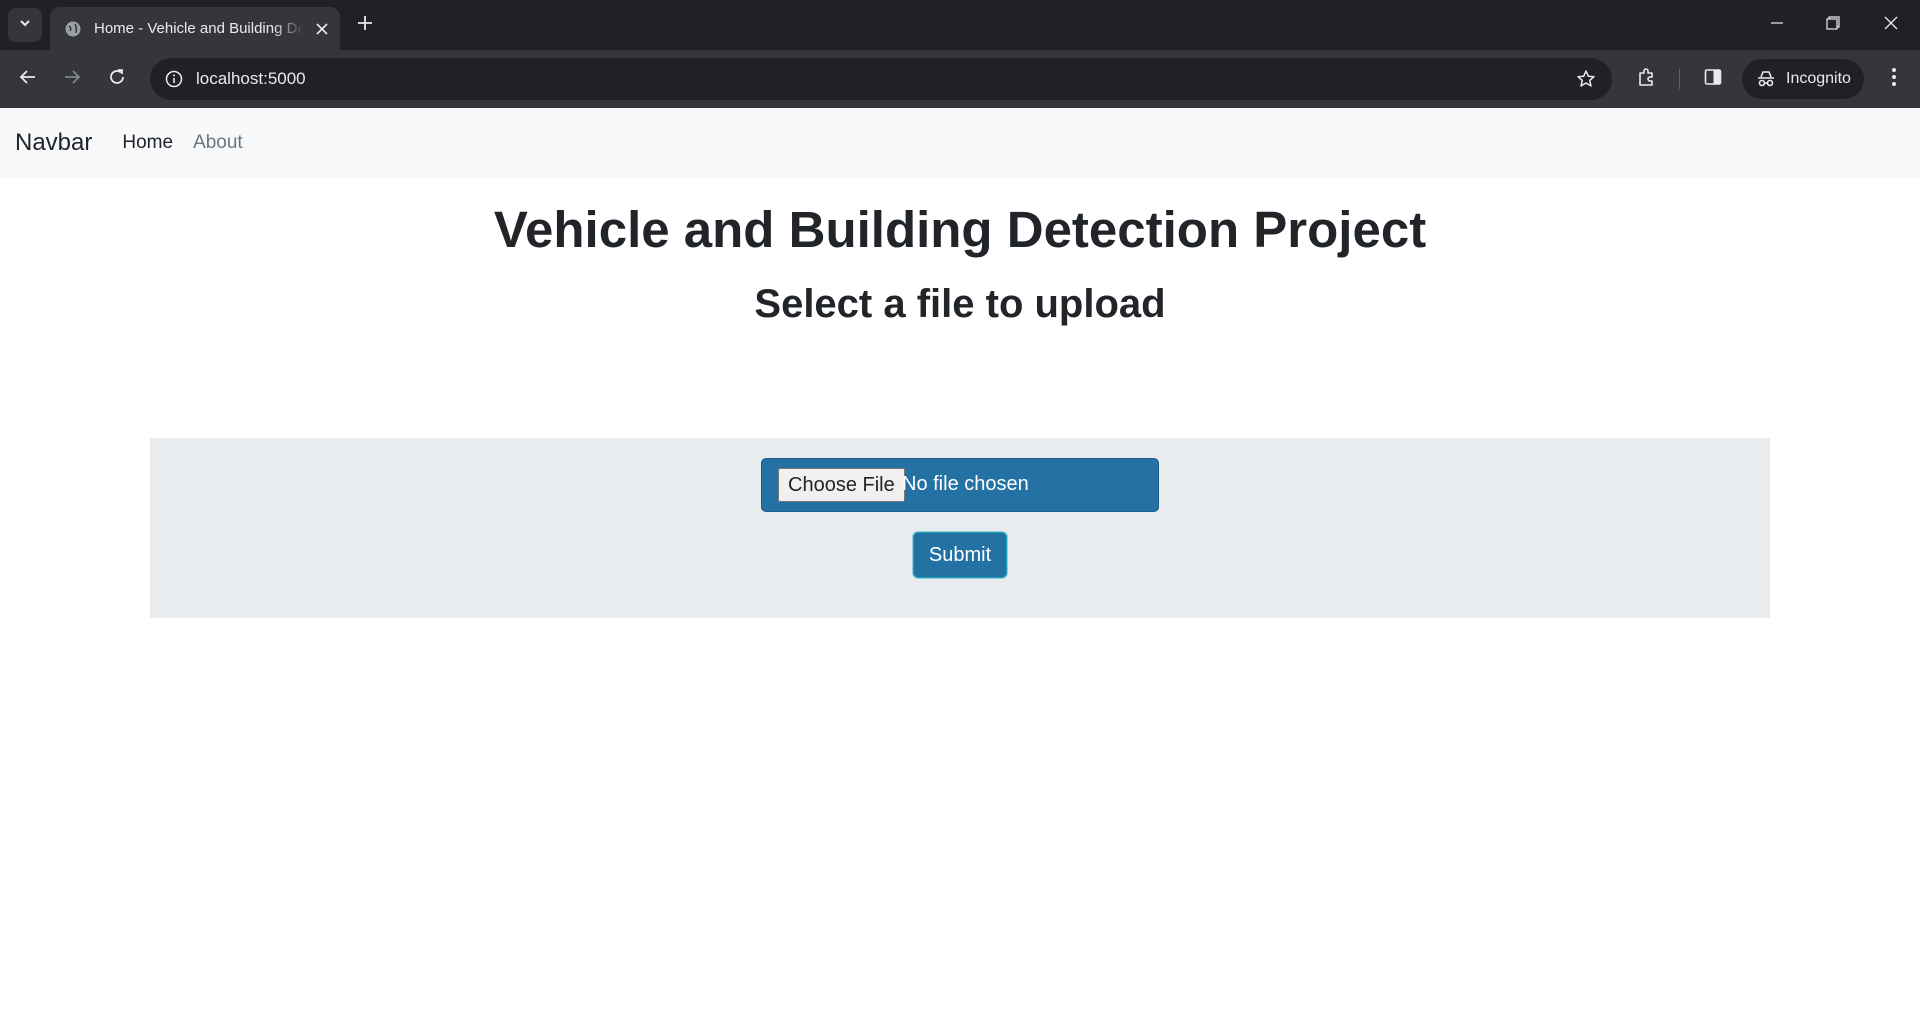 This screenshot has width=1920, height=1030. I want to click on extensions-icon, so click(1647, 79).